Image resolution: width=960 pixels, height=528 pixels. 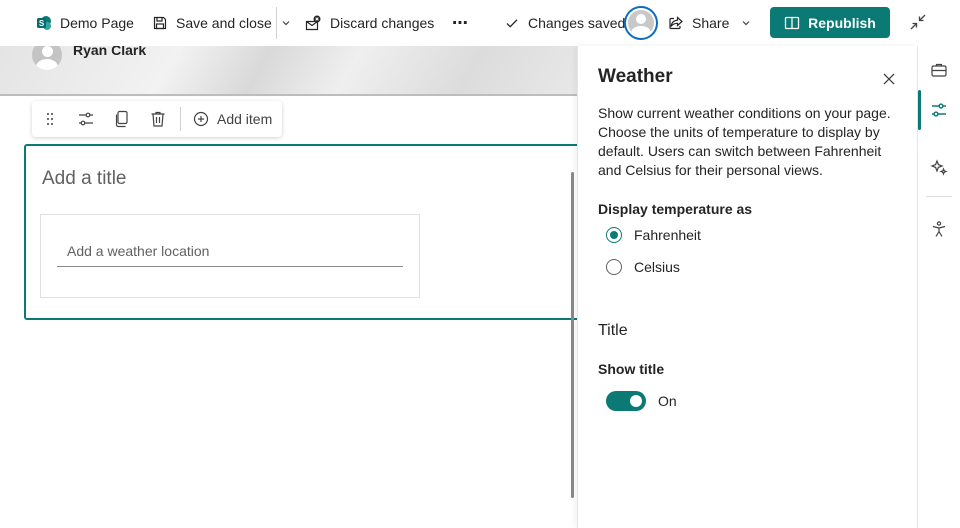 I want to click on toolbar-divider, so click(x=180, y=119).